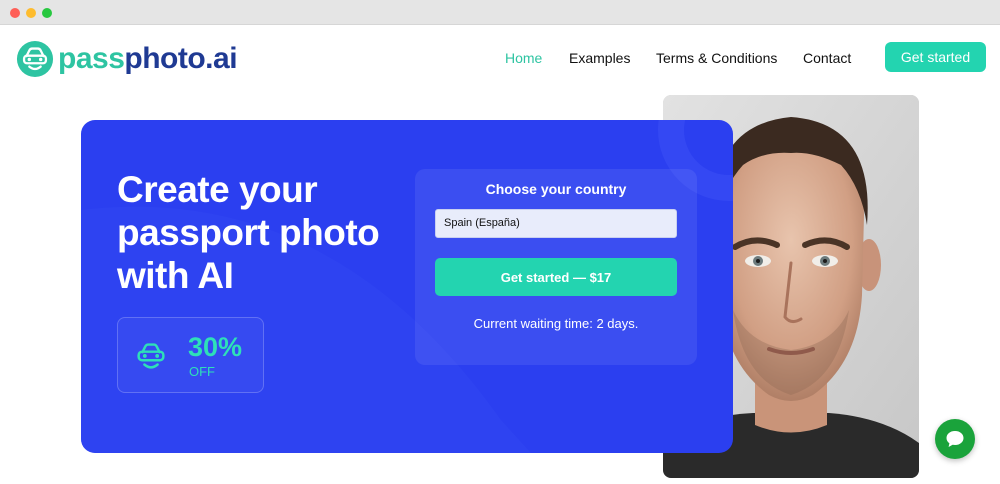 The height and width of the screenshot is (484, 1000). Describe the element at coordinates (91, 58) in the screenshot. I see `brand-name-part1: pass` at that location.